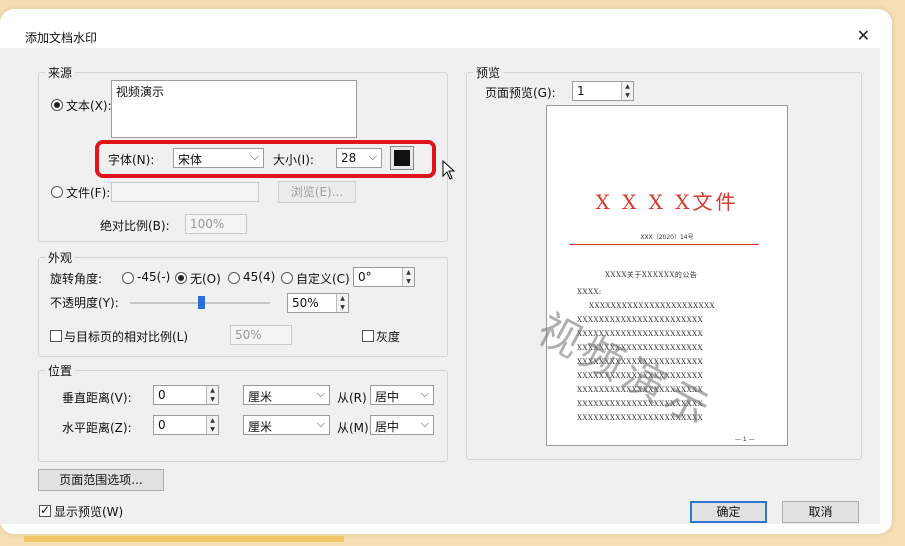  Describe the element at coordinates (352, 398) in the screenshot. I see `vertical-from-label: 从(R)` at that location.